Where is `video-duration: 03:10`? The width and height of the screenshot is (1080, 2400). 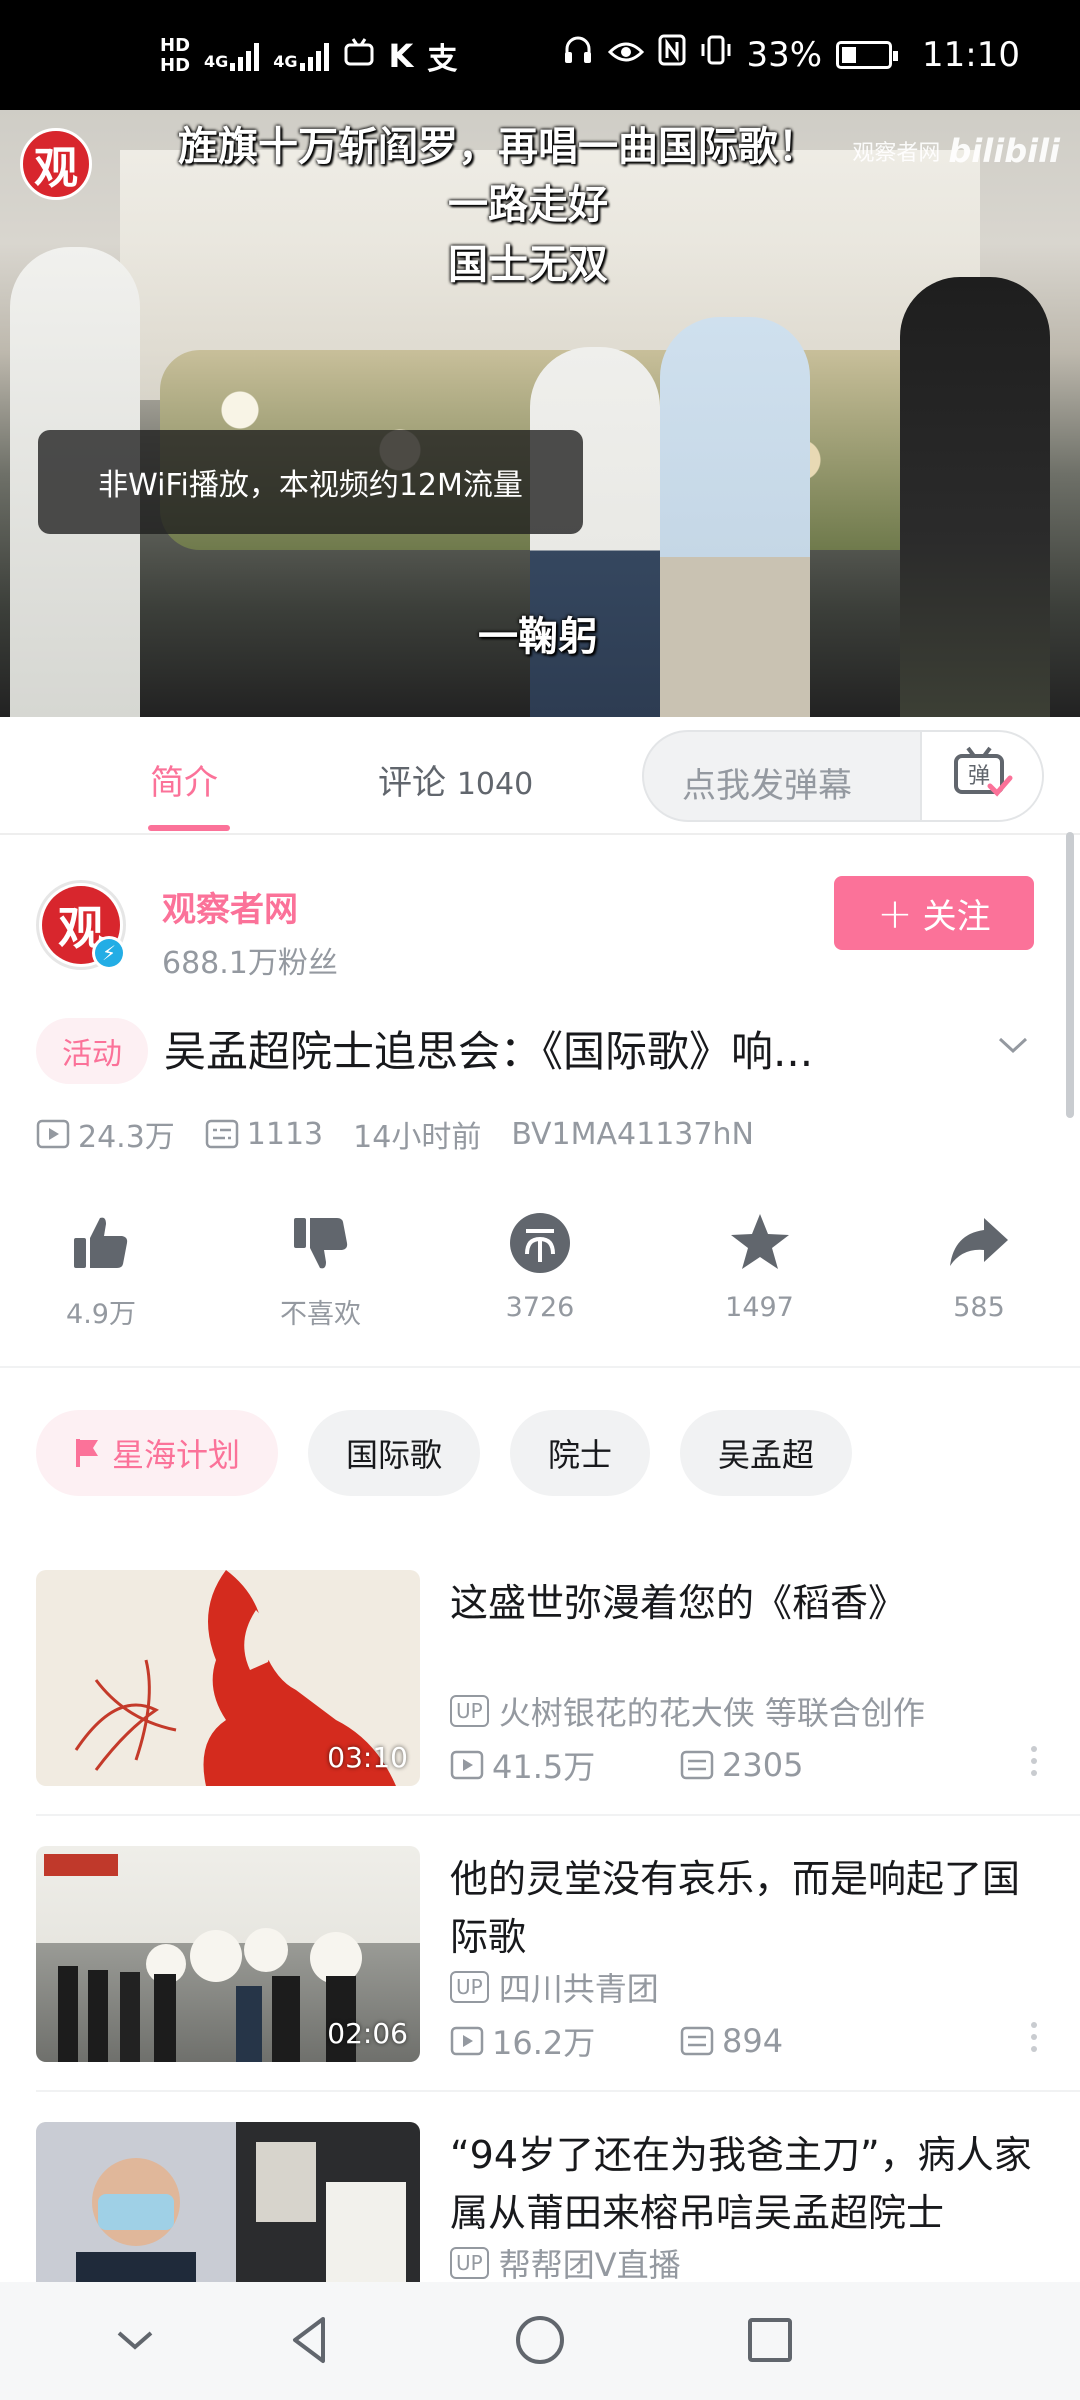 video-duration: 03:10 is located at coordinates (367, 1757).